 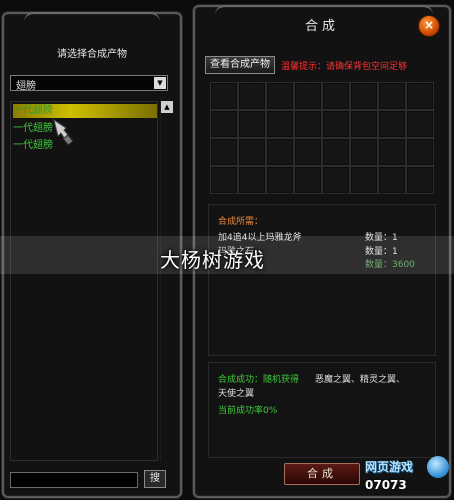 I want to click on category-value: 翅膀, so click(x=26, y=86).